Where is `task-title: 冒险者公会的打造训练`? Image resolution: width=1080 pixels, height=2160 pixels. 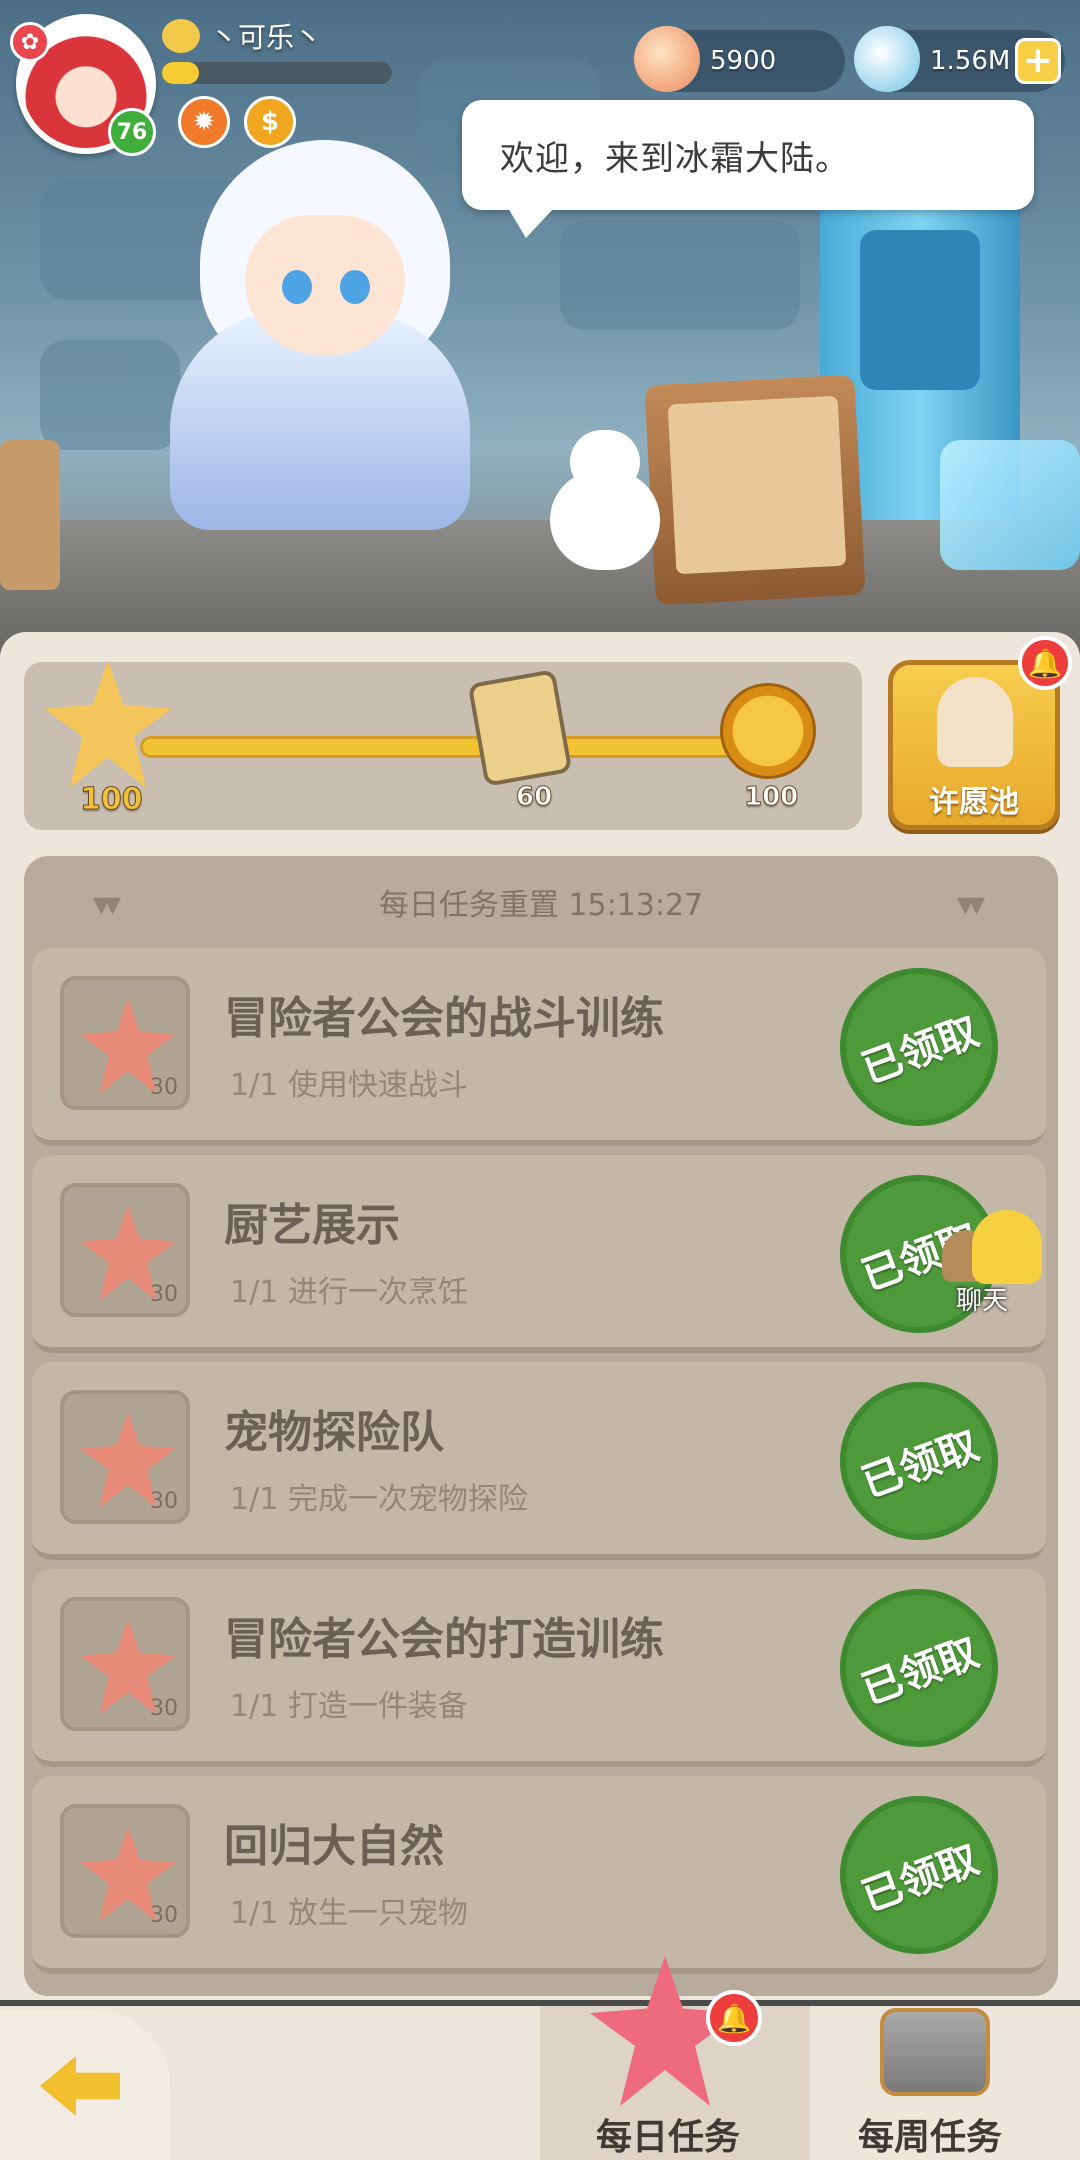
task-title: 冒险者公会的打造训练 is located at coordinates (444, 1639).